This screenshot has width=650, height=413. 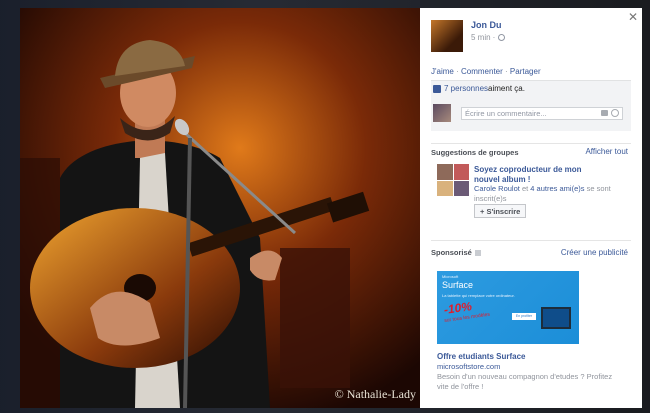 What do you see at coordinates (481, 37) in the screenshot?
I see `post-time-text: 5 min` at bounding box center [481, 37].